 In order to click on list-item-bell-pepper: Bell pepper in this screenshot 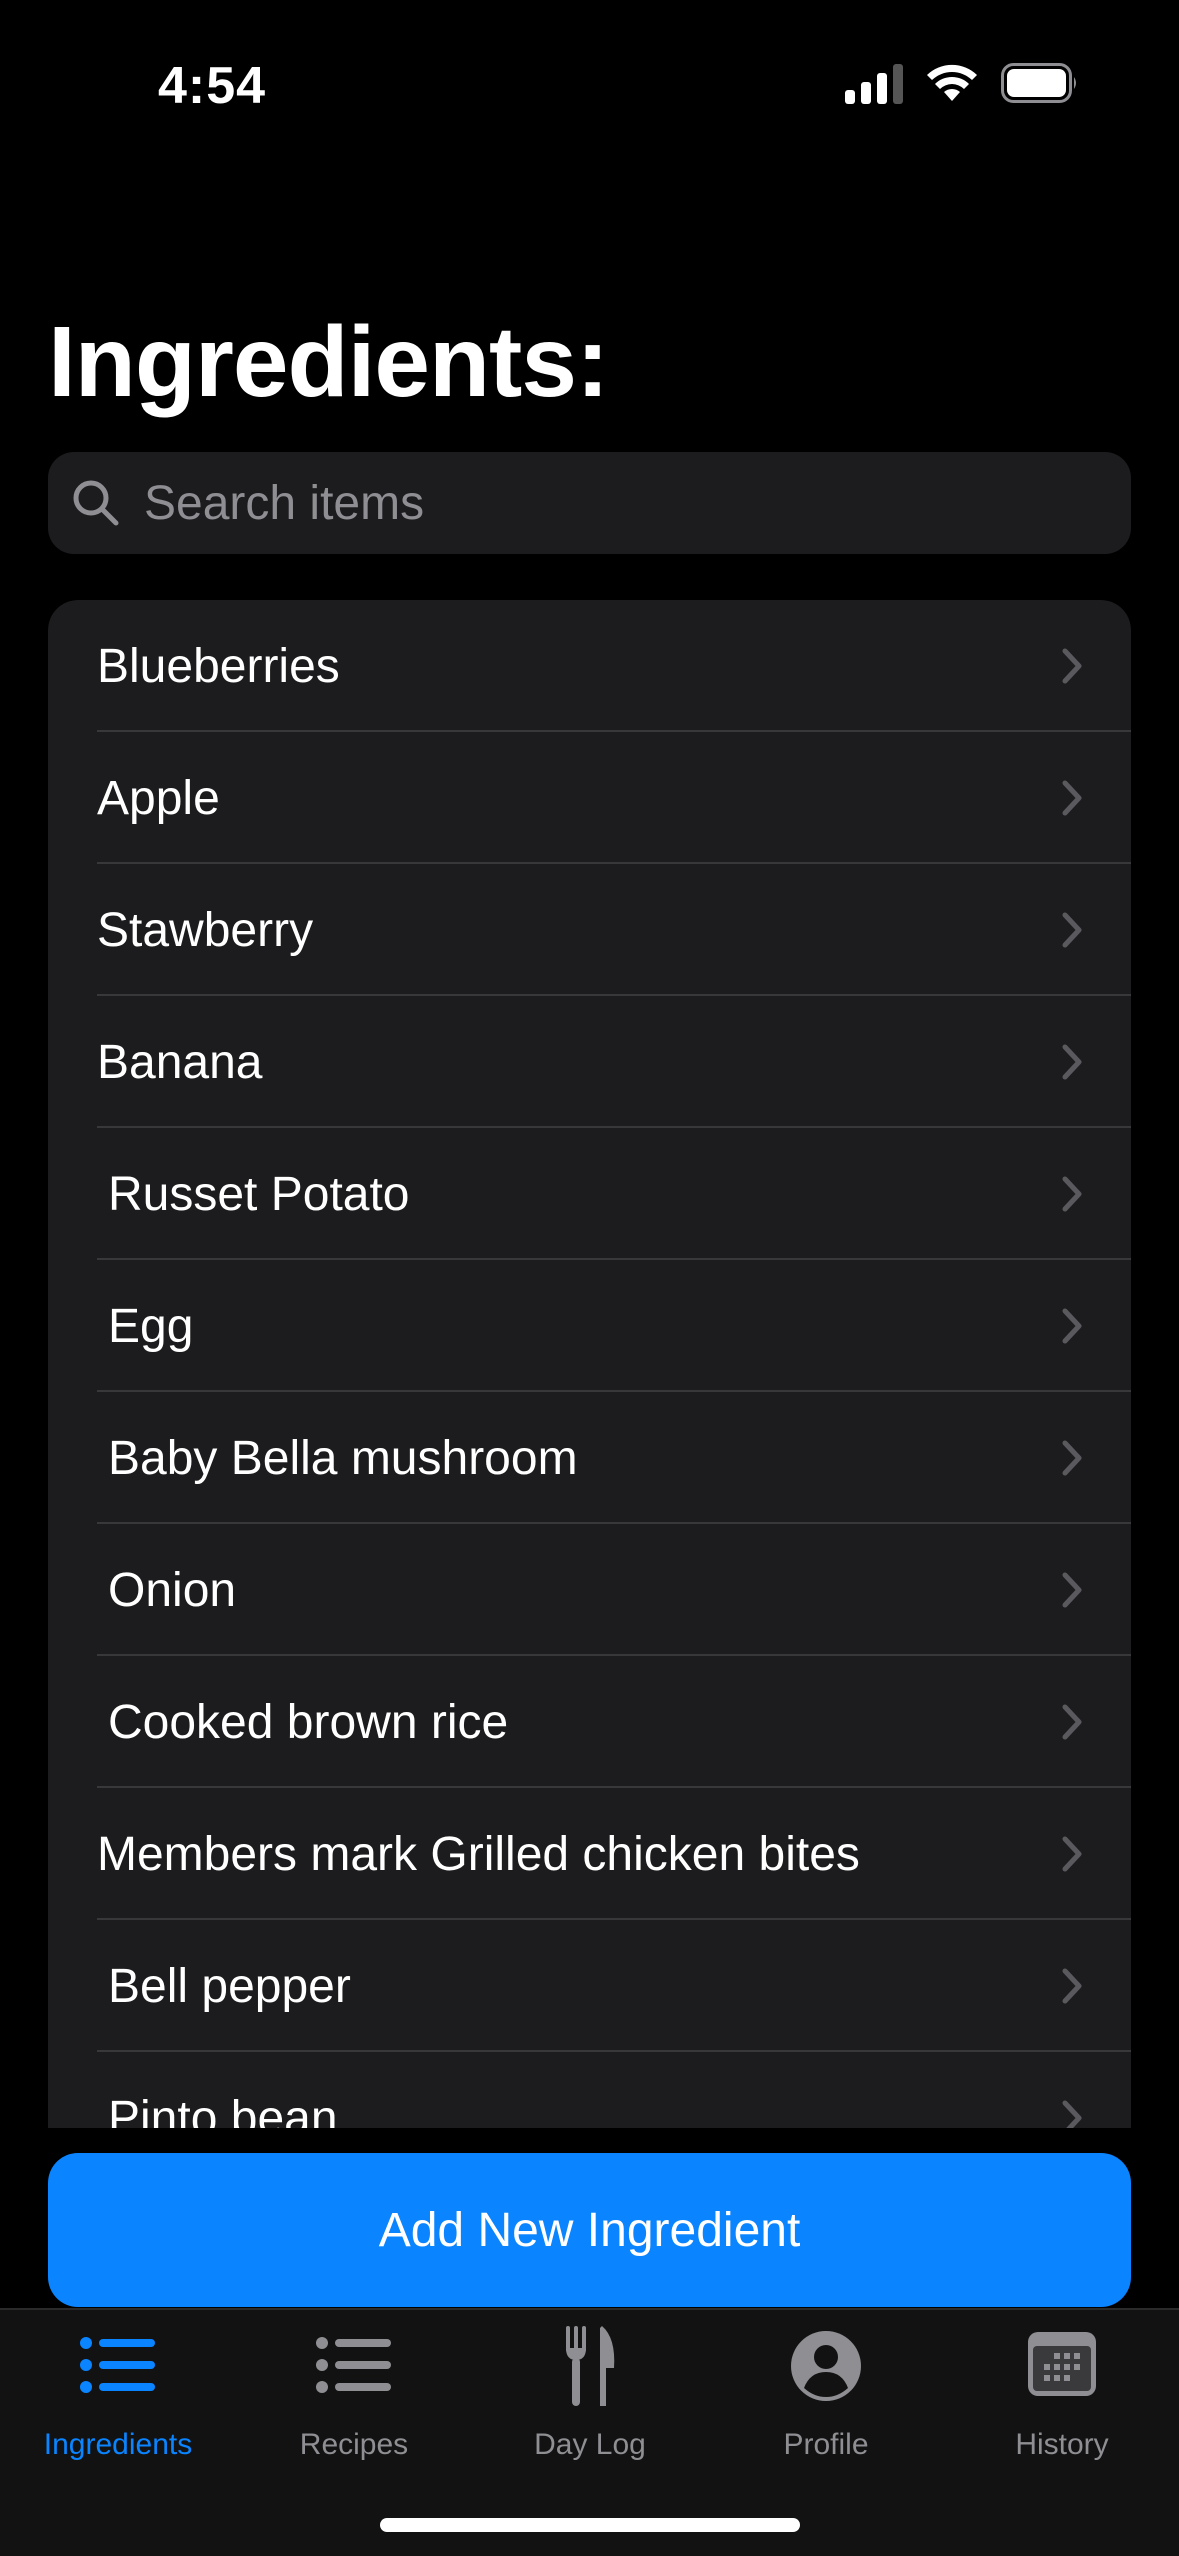, I will do `click(589, 1986)`.